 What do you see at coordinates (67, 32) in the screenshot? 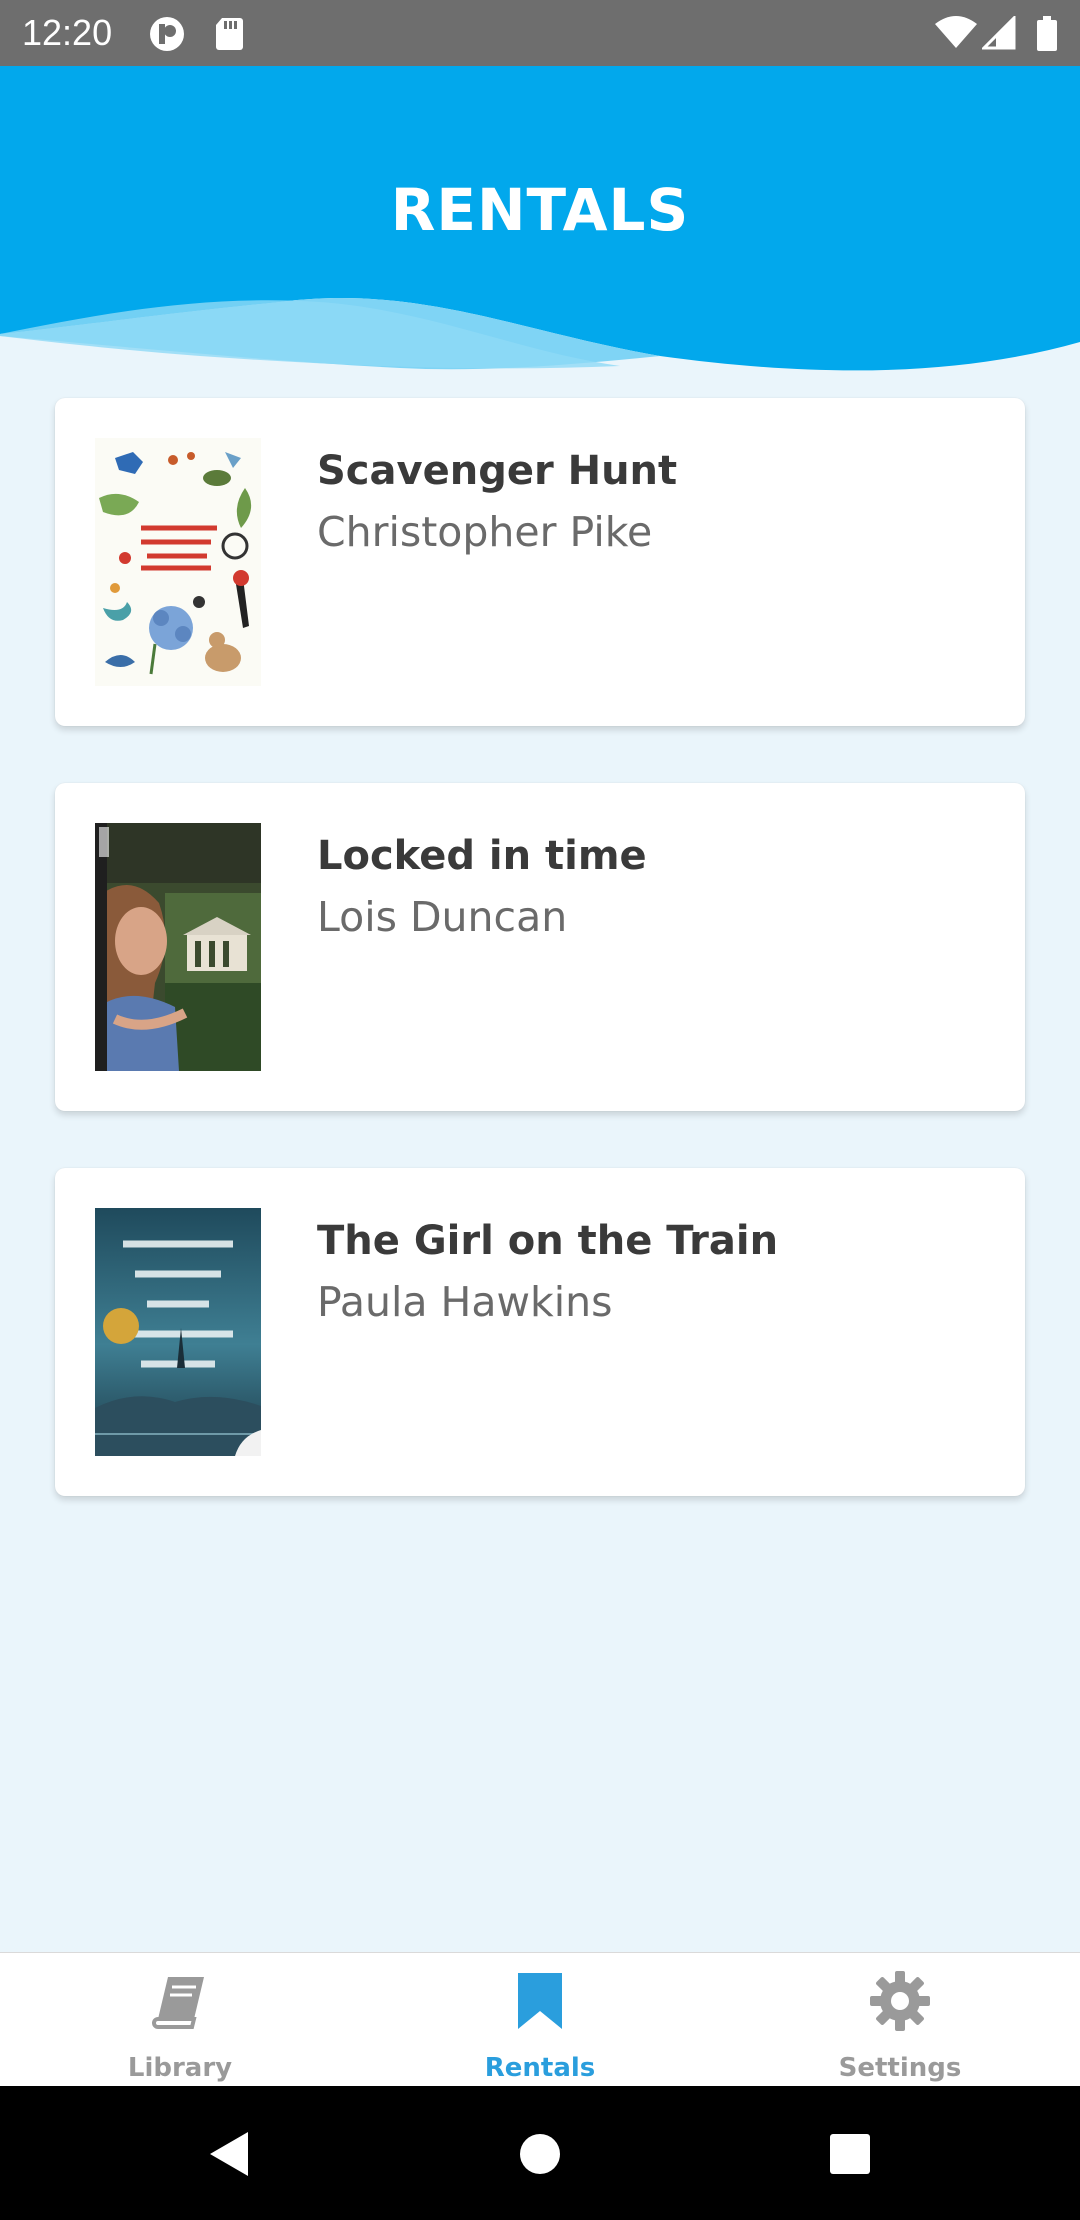
I see `status-time: 12:20` at bounding box center [67, 32].